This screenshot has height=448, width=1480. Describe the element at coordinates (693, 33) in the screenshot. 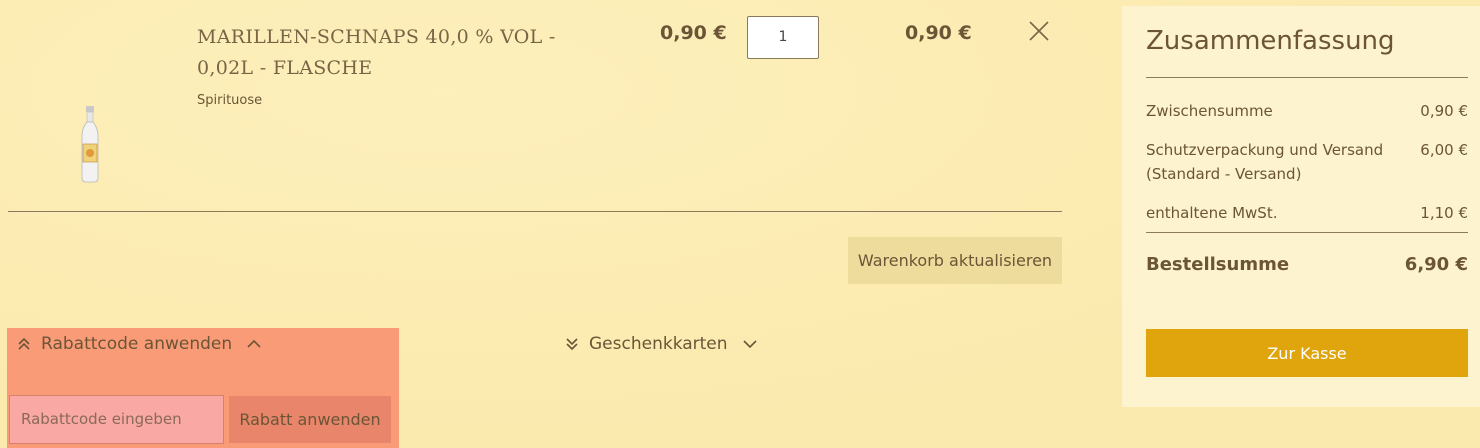

I see `unit-price: 0,90 €` at that location.